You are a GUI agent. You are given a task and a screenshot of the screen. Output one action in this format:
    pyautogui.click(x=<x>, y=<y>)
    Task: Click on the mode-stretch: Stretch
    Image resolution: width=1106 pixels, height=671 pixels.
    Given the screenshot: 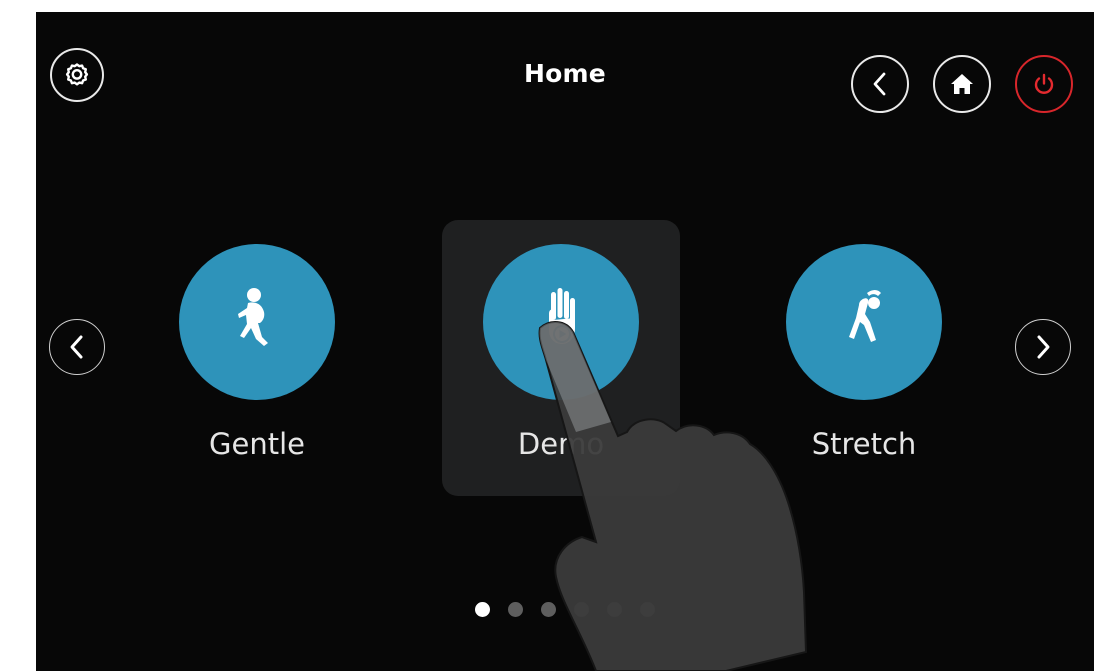 What is the action you would take?
    pyautogui.click(x=864, y=352)
    